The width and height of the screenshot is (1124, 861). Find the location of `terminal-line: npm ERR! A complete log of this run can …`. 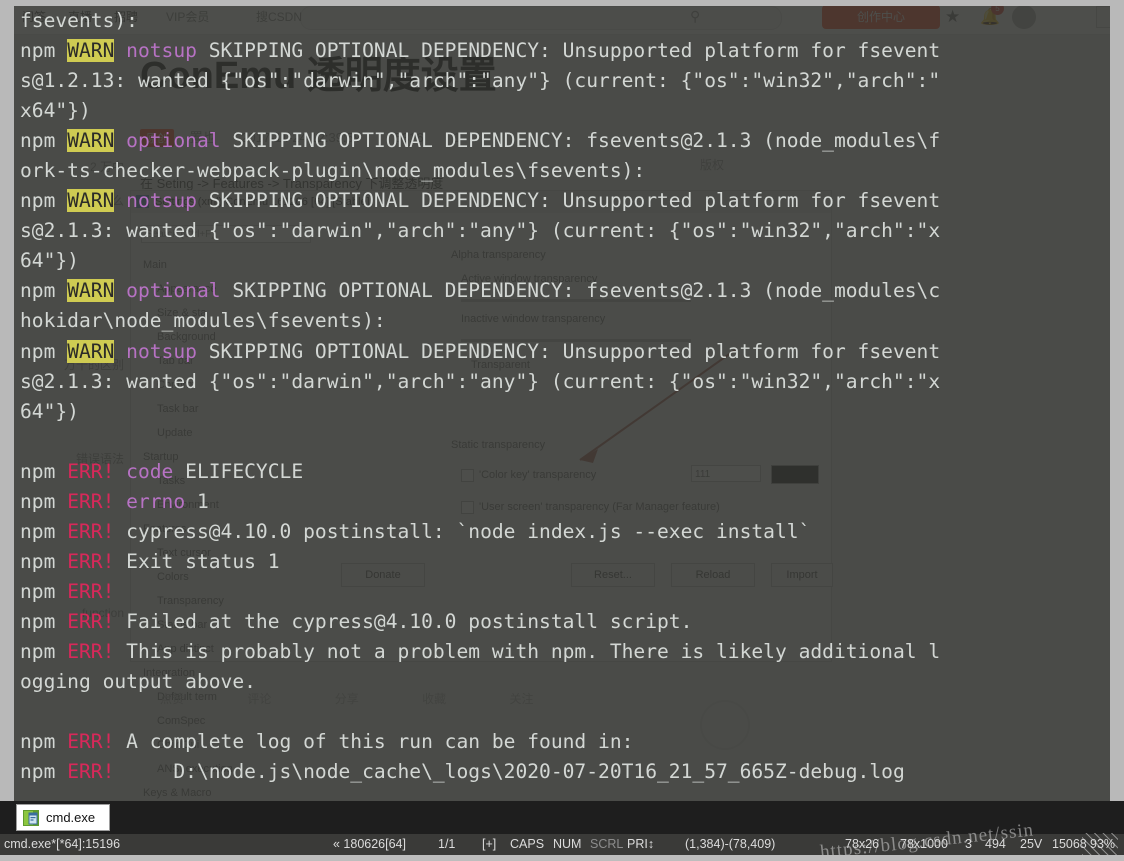

terminal-line: npm ERR! A complete log of this run can … is located at coordinates (480, 742).